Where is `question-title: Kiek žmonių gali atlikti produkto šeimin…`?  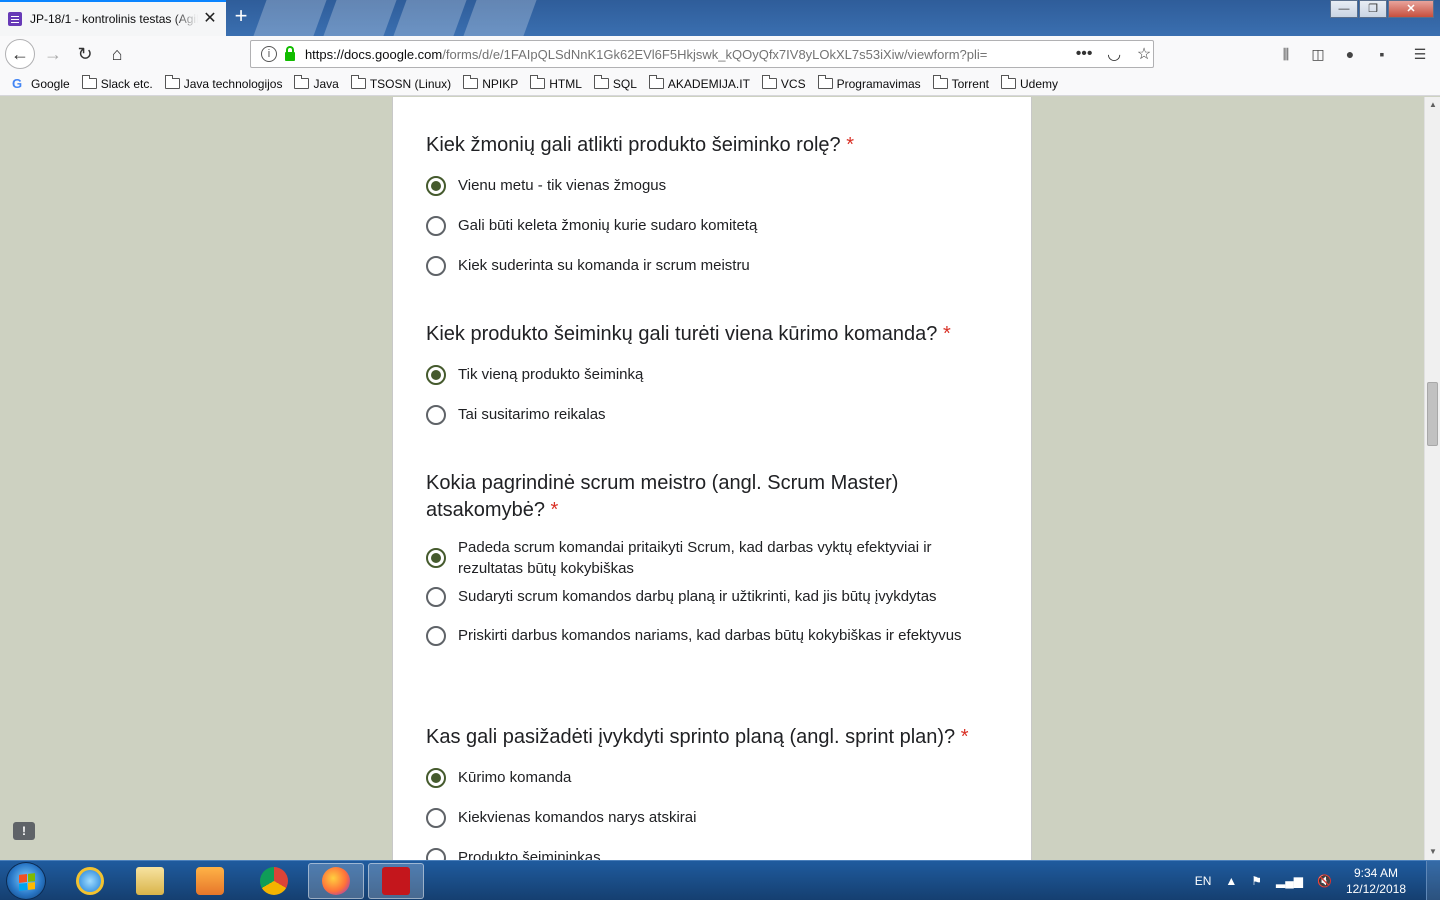 question-title: Kiek žmonių gali atlikti produkto šeimin… is located at coordinates (716, 145).